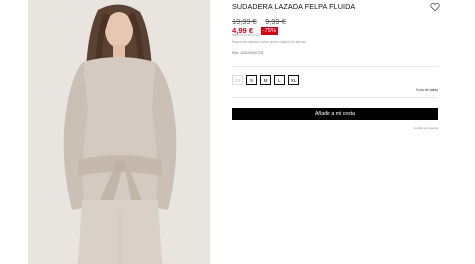 The image size is (475, 264). I want to click on size-option-l: L, so click(279, 80).